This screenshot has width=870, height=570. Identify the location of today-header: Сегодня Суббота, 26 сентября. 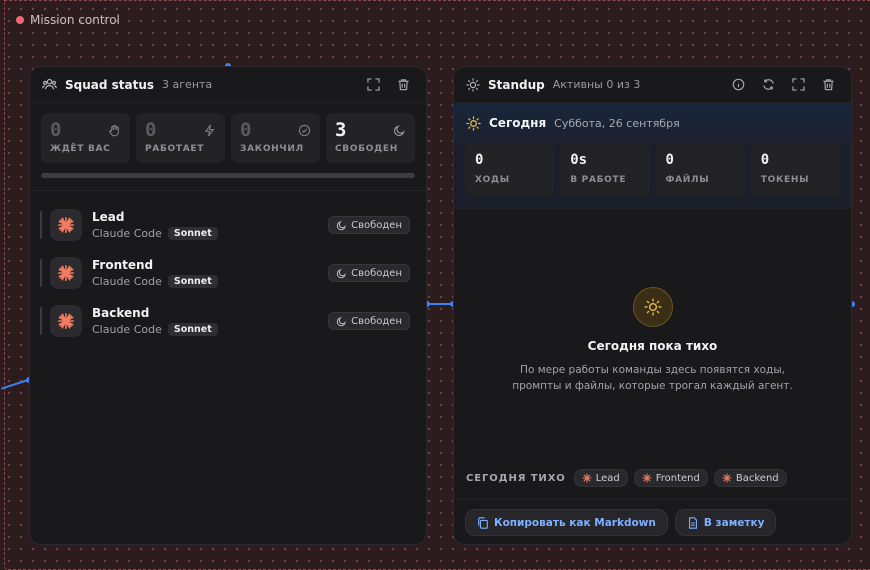
(652, 123).